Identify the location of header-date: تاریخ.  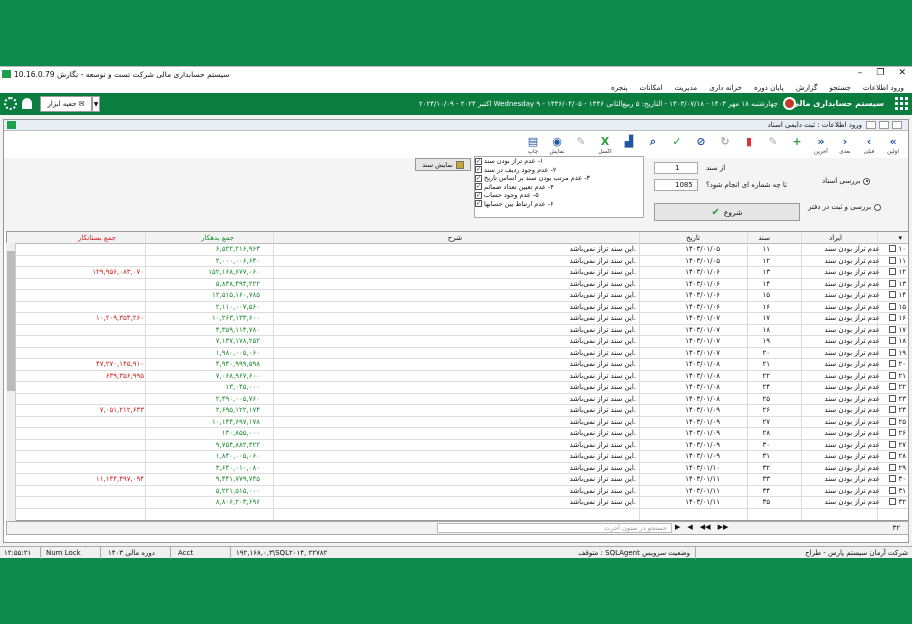
(693, 238).